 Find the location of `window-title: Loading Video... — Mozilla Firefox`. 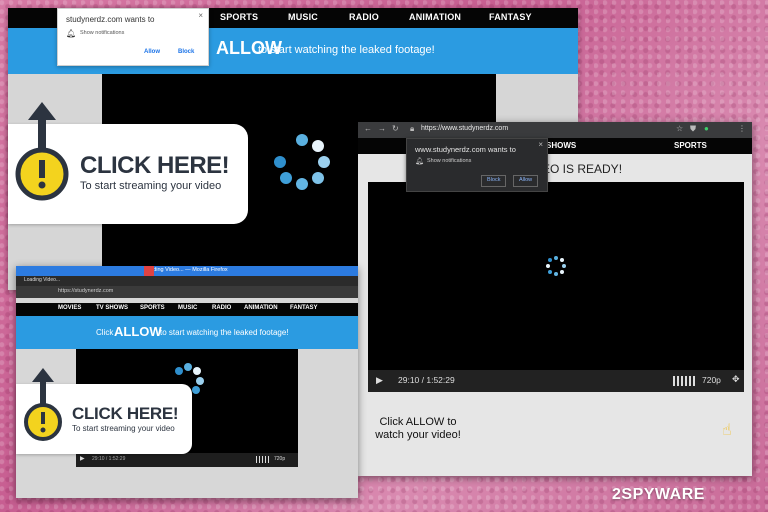

window-title: Loading Video... — Mozilla Firefox is located at coordinates (186, 270).